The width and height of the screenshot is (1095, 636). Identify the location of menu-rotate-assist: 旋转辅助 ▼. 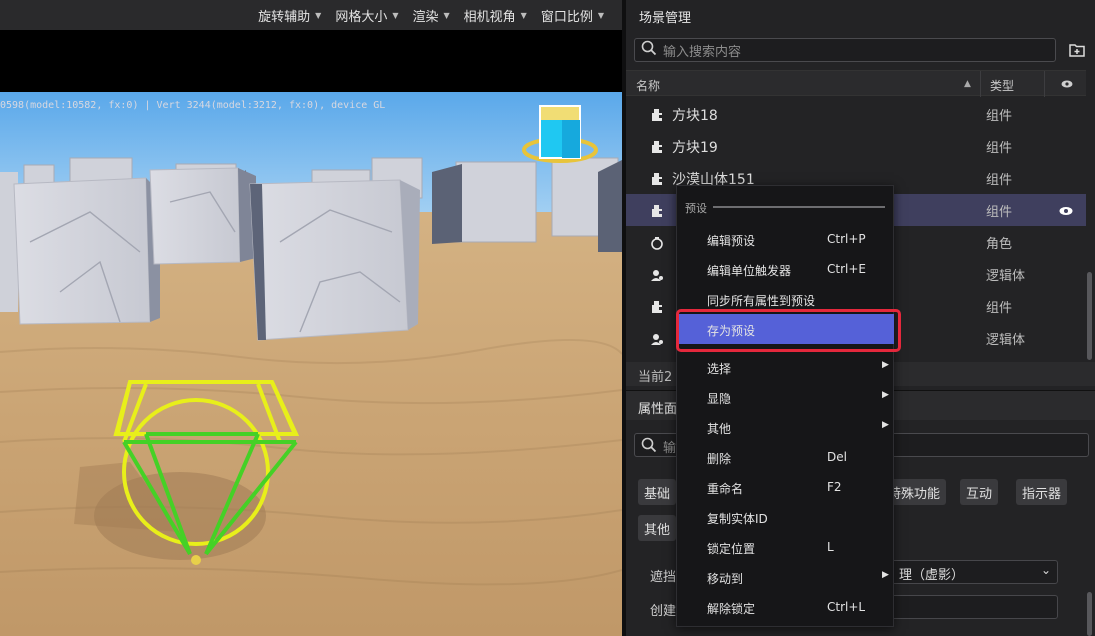
(289, 15).